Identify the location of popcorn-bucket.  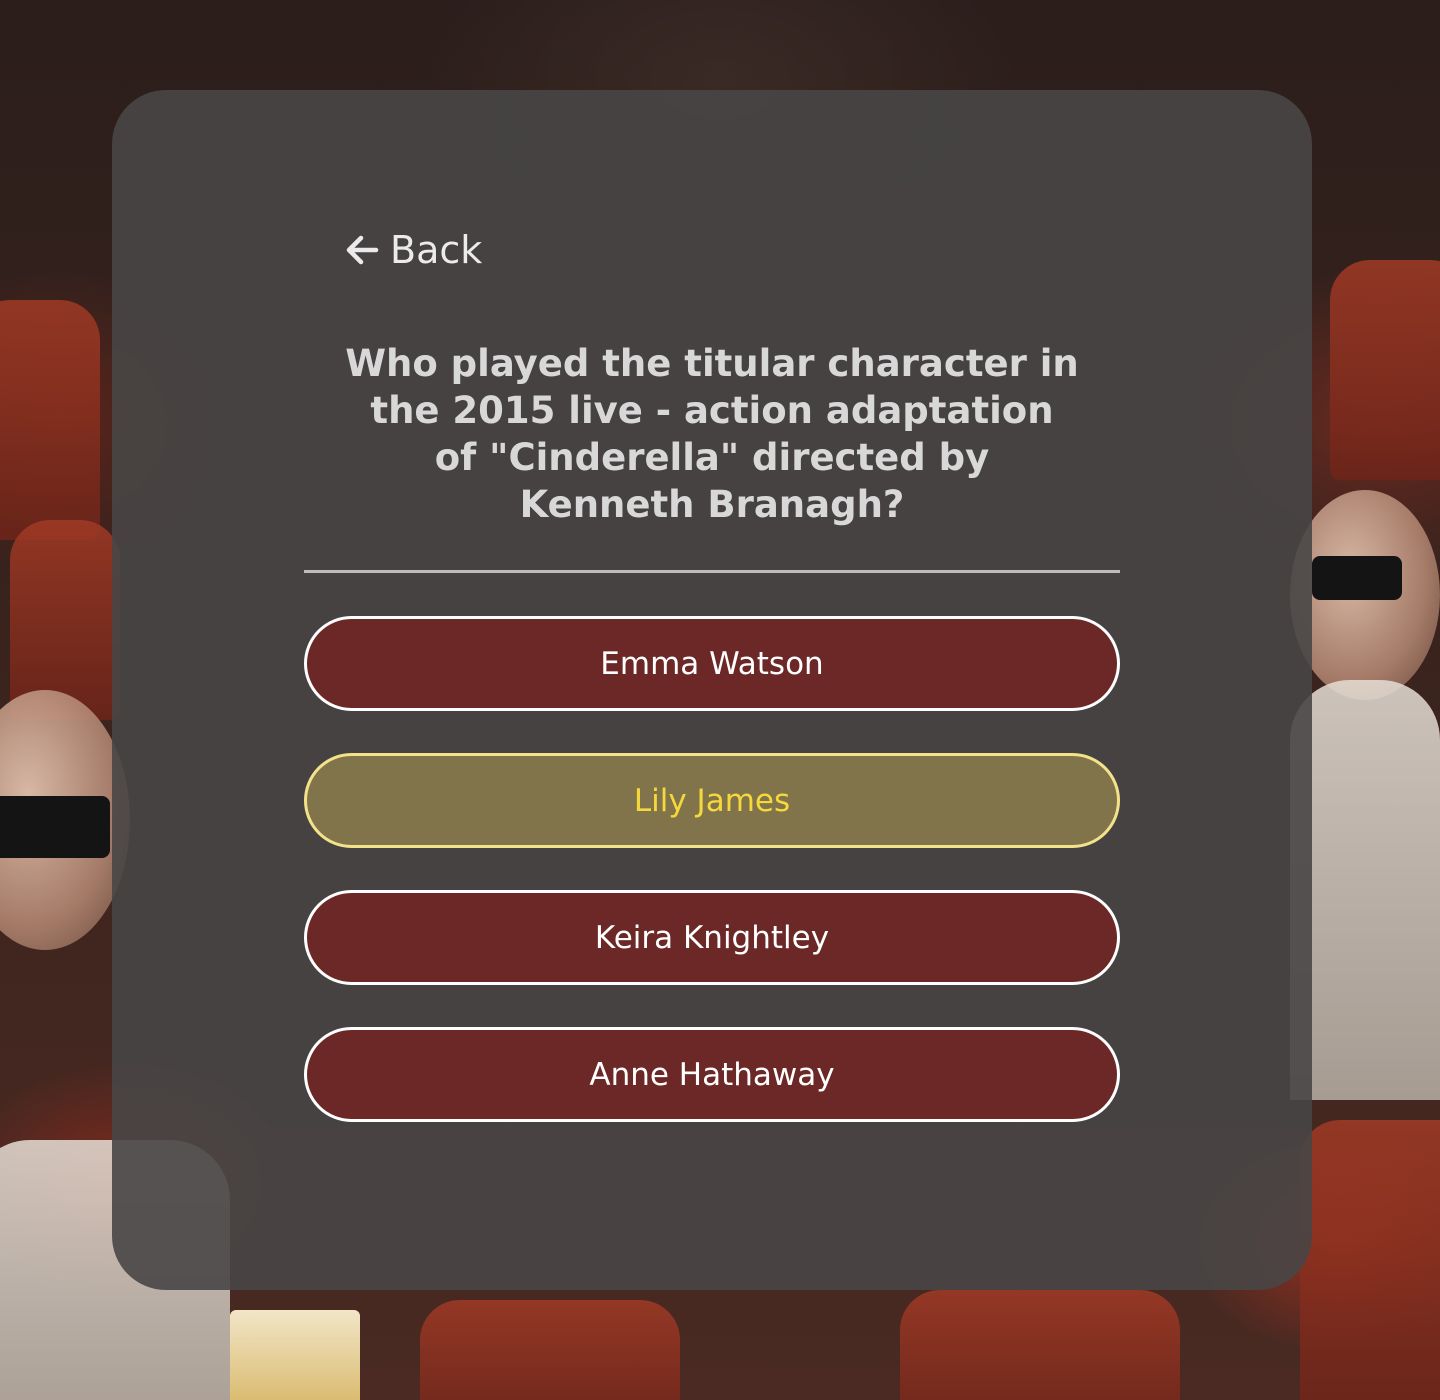
(295, 1355).